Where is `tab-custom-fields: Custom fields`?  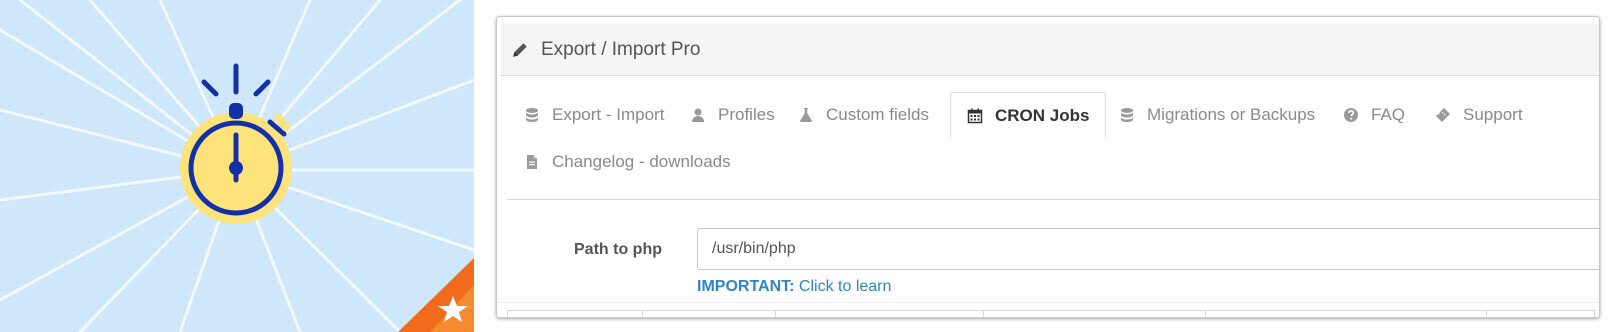 tab-custom-fields: Custom fields is located at coordinates (863, 114).